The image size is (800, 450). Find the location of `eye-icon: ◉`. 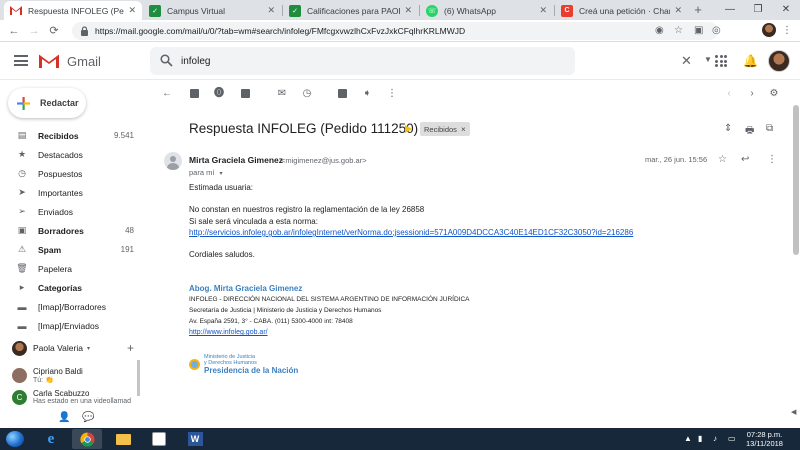

eye-icon: ◉ is located at coordinates (659, 31).